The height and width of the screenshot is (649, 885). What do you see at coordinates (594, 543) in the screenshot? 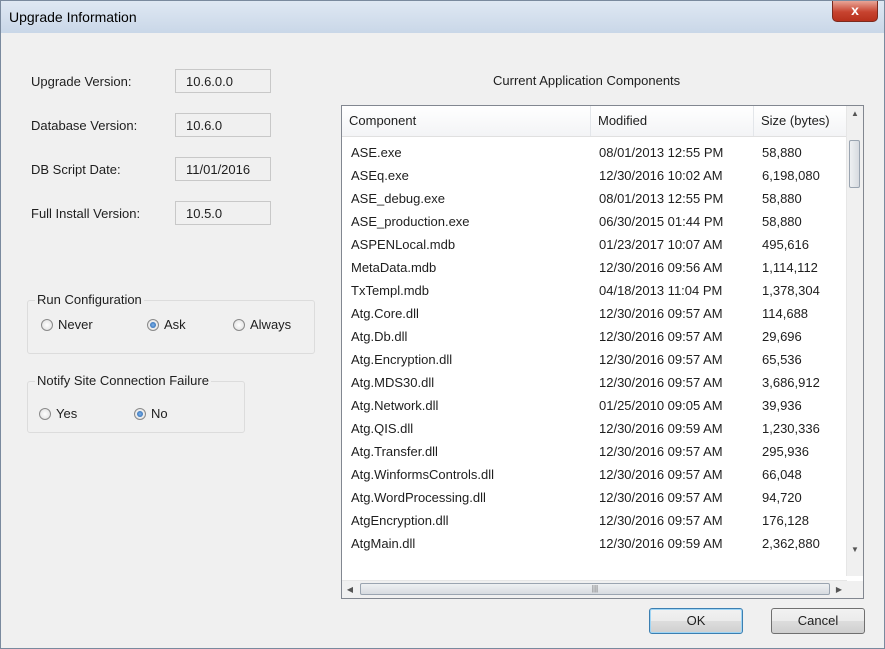
I see `table-row: AtgMain.dll 12/30/2016 09:59 AM 2,362,880` at bounding box center [594, 543].